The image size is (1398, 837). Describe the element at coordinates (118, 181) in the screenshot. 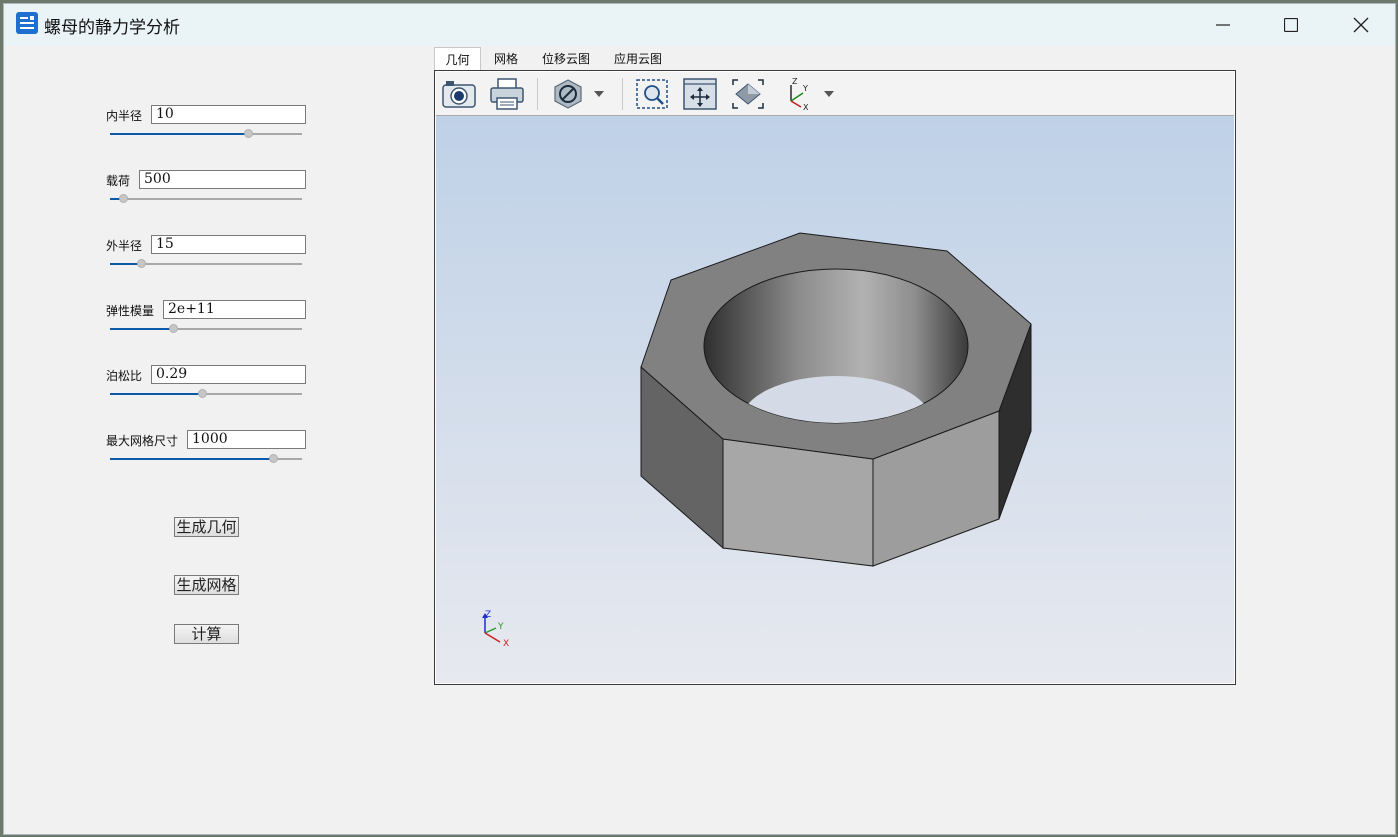

I see `load-label: 载荷` at that location.